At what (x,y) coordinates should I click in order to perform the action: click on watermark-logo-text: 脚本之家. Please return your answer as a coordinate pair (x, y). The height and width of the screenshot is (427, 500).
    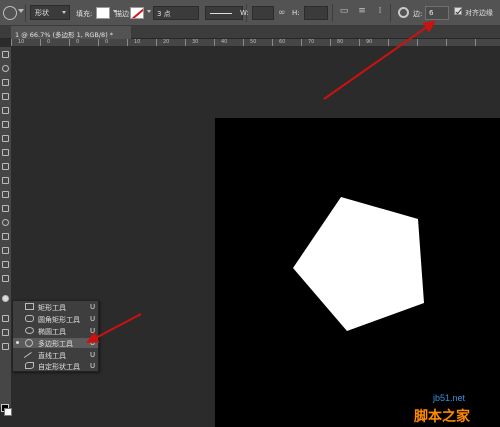
    Looking at the image, I should click on (442, 417).